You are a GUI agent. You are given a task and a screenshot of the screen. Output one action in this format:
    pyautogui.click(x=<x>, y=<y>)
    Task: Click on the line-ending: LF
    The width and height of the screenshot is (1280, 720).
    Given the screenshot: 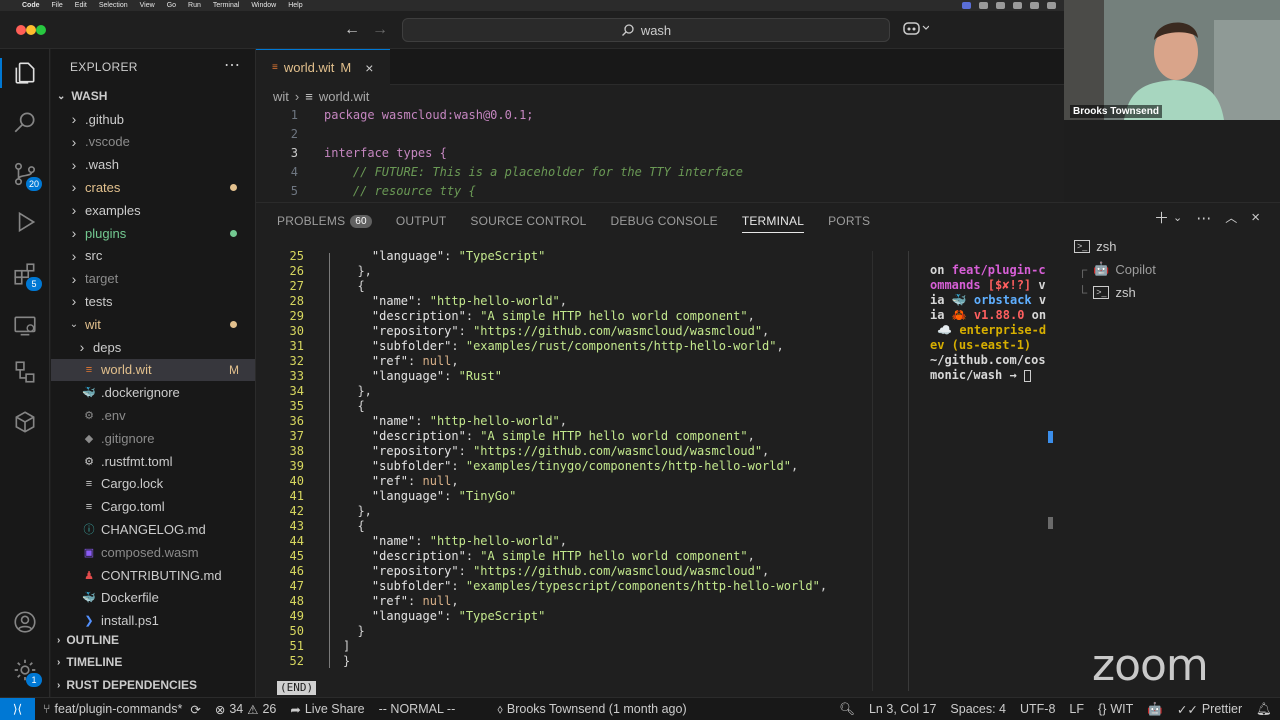 What is the action you would take?
    pyautogui.click(x=1076, y=709)
    